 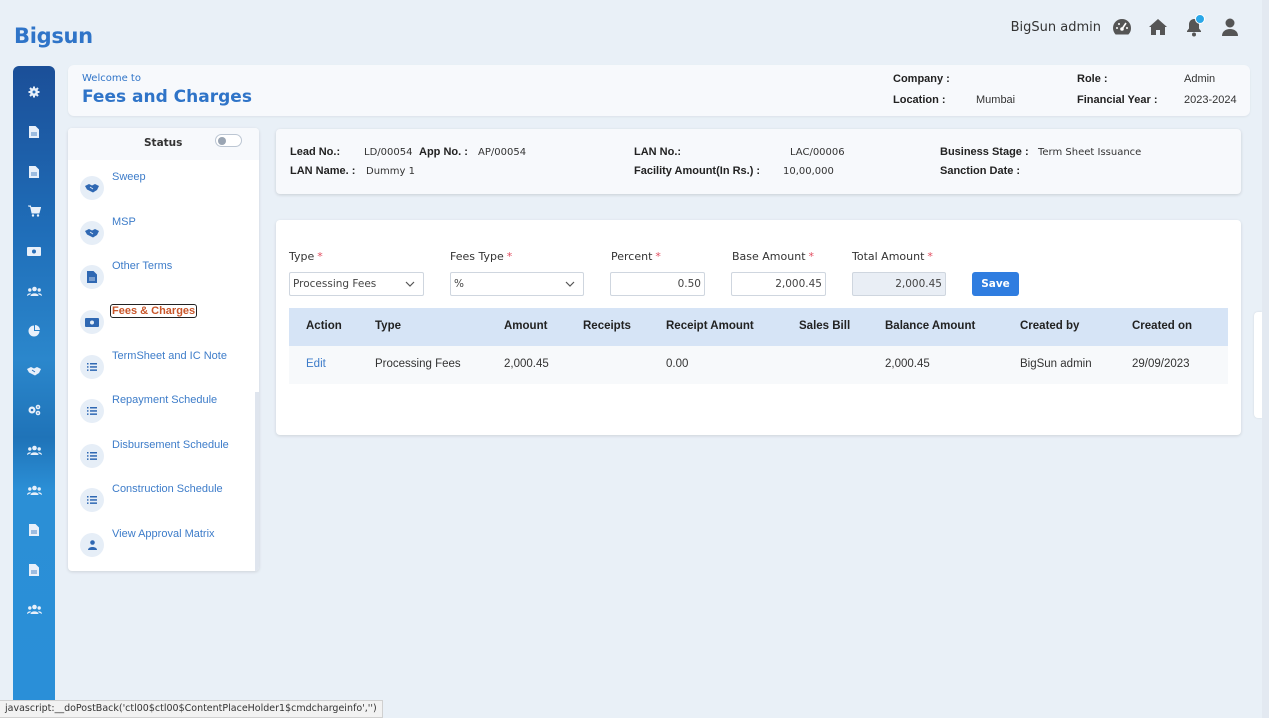 What do you see at coordinates (525, 326) in the screenshot?
I see `column-header-amount: Amount` at bounding box center [525, 326].